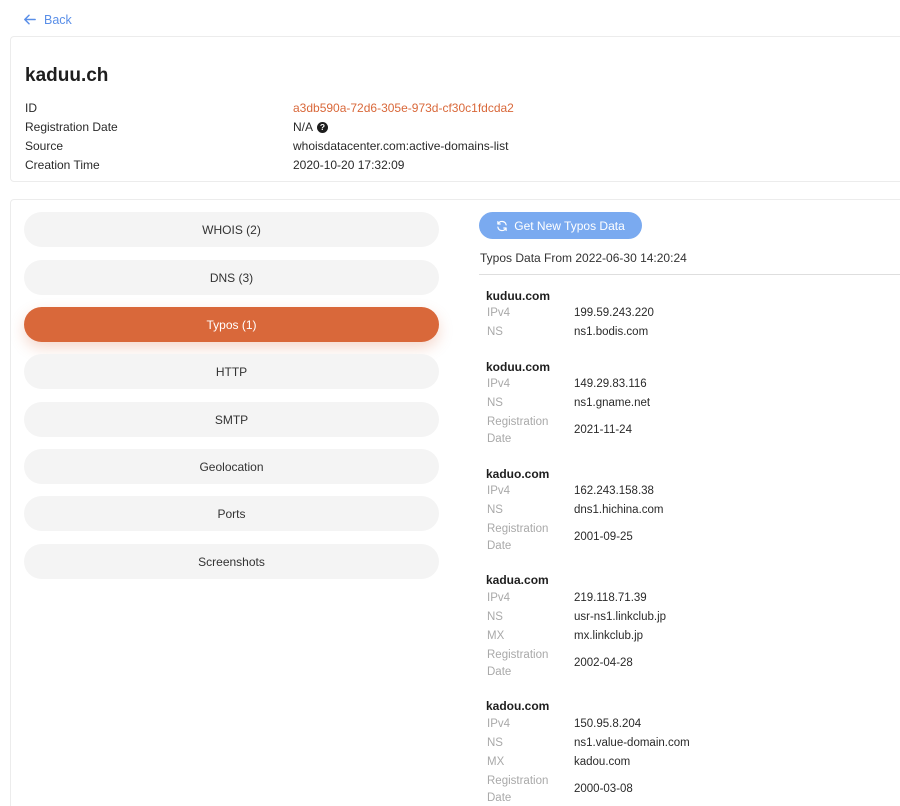 Image resolution: width=900 pixels, height=806 pixels. What do you see at coordinates (603, 663) in the screenshot?
I see `value-registration-date: 2002-04-28` at bounding box center [603, 663].